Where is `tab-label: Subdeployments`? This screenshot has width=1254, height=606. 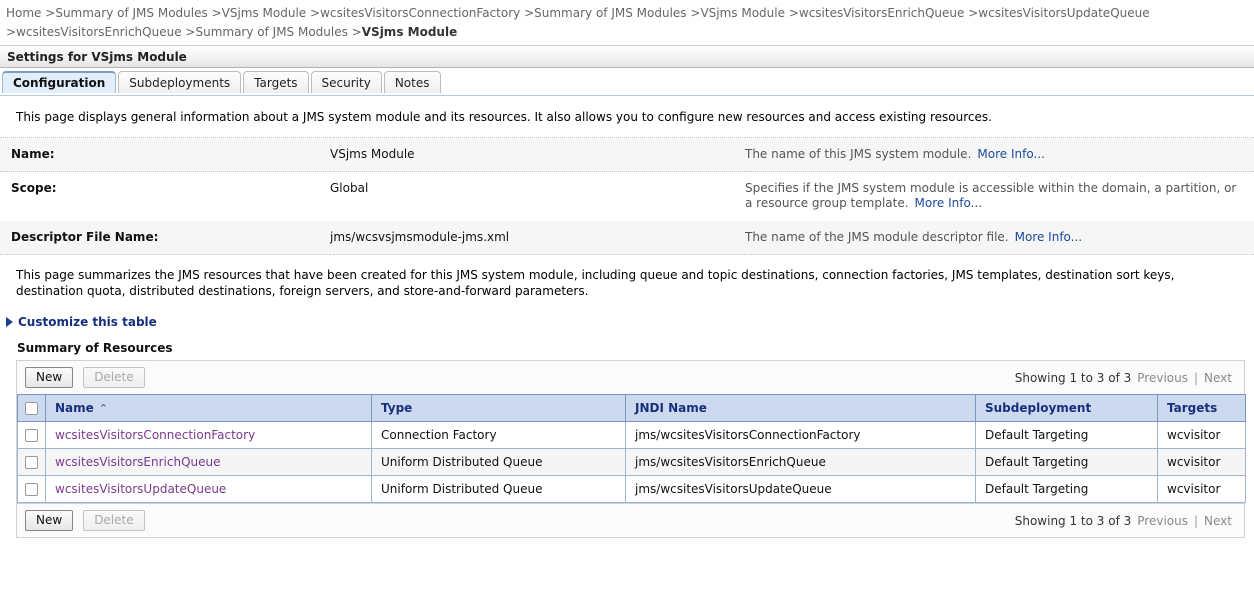
tab-label: Subdeployments is located at coordinates (180, 82).